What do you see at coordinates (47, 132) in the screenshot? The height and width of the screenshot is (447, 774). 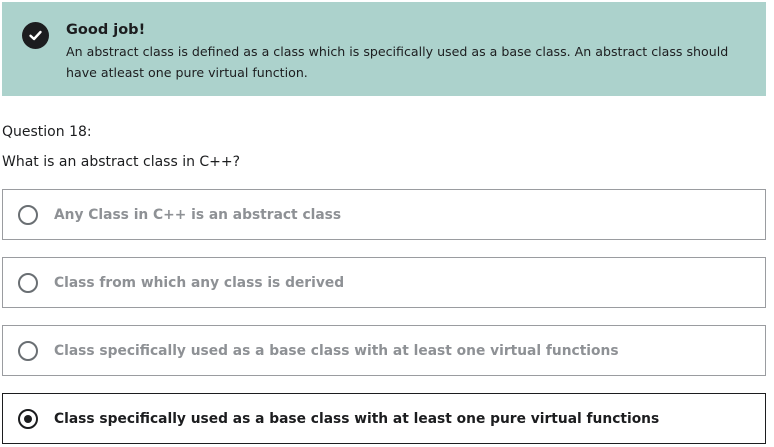 I see `question-number: Question 18:` at bounding box center [47, 132].